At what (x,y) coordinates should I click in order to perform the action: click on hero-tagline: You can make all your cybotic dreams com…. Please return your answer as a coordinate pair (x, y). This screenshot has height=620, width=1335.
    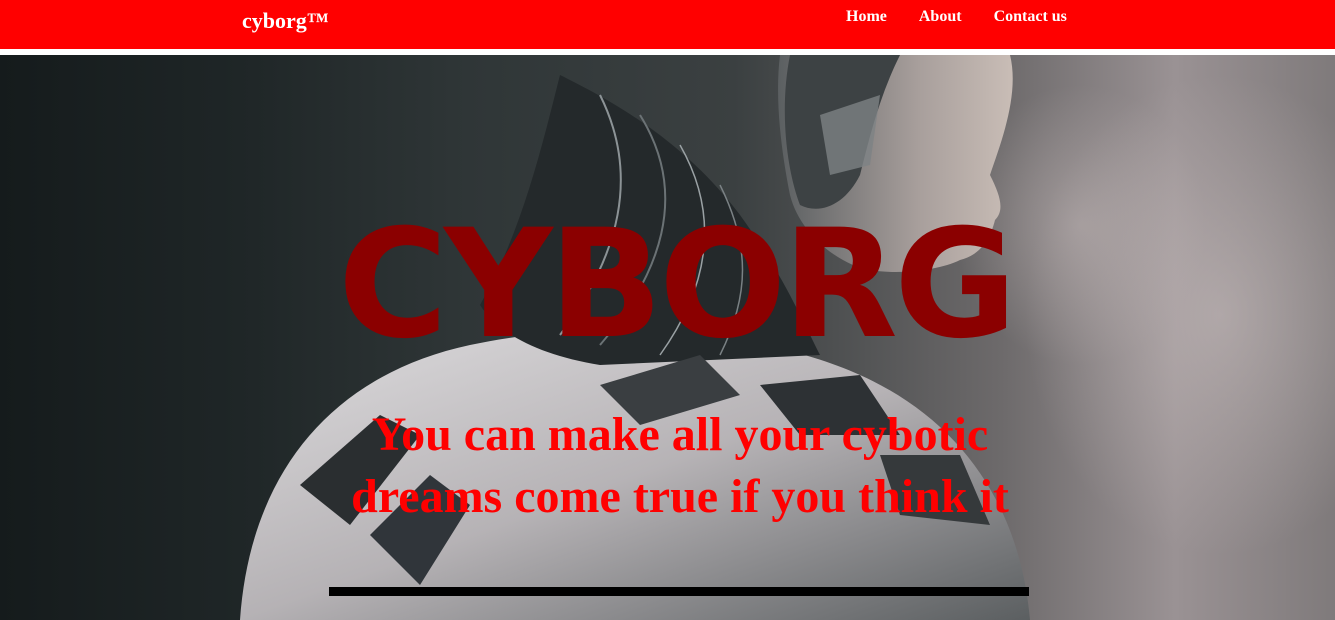
    Looking at the image, I should click on (680, 465).